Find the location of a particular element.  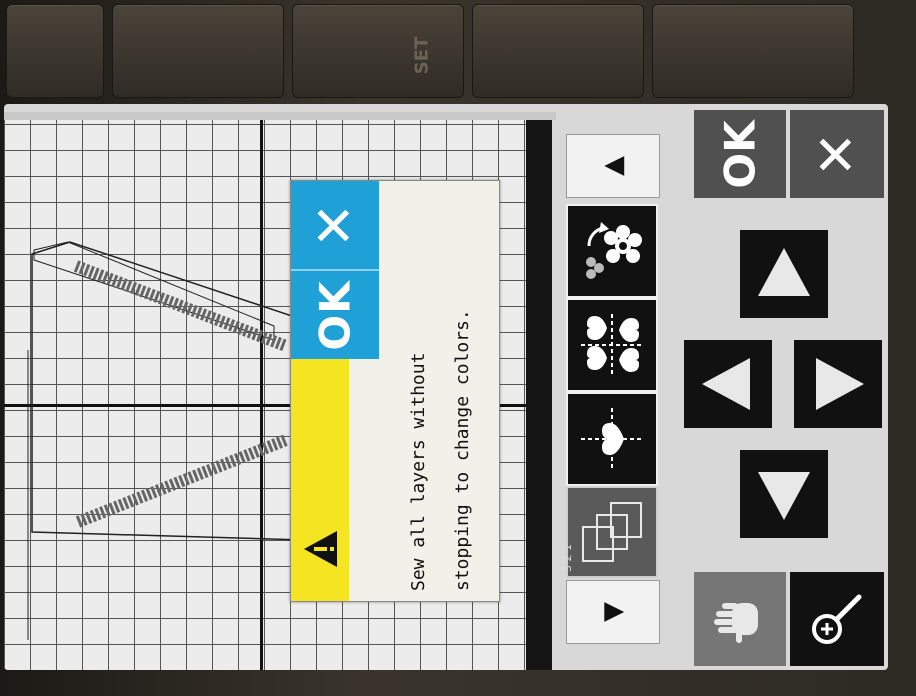

flower-rotate-icon is located at coordinates (614, 250).